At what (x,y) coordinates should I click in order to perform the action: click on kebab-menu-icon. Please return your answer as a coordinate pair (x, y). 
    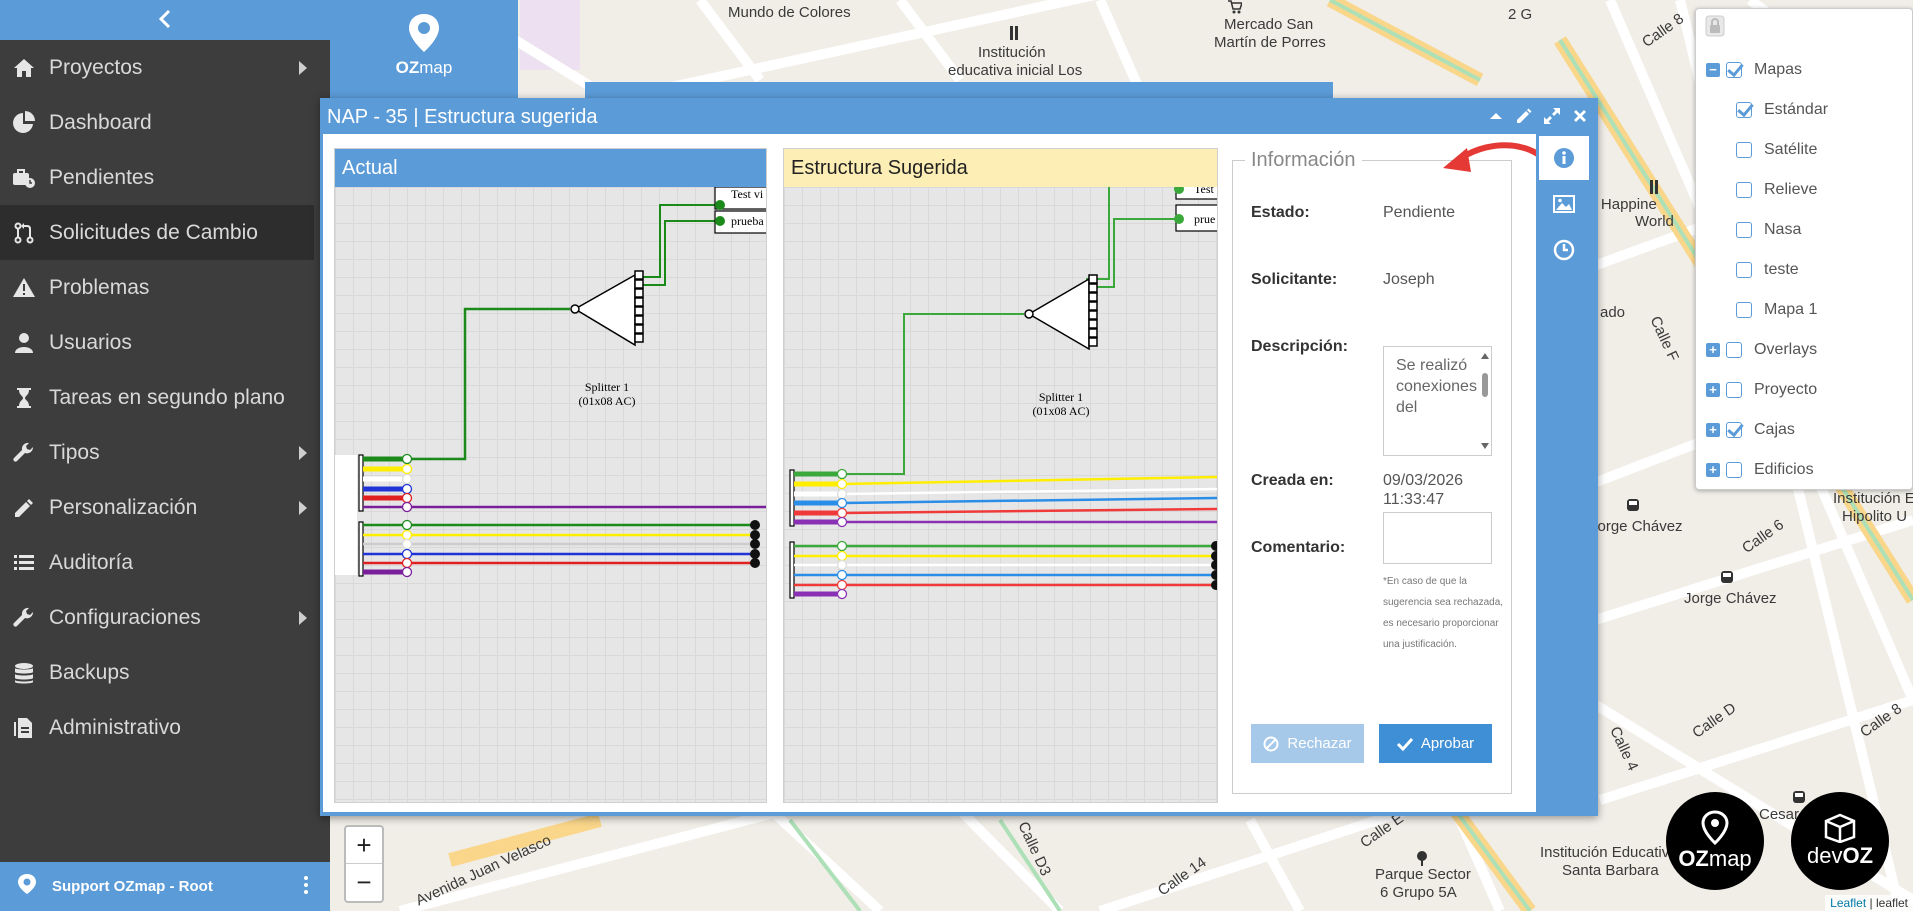
    Looking at the image, I should click on (306, 886).